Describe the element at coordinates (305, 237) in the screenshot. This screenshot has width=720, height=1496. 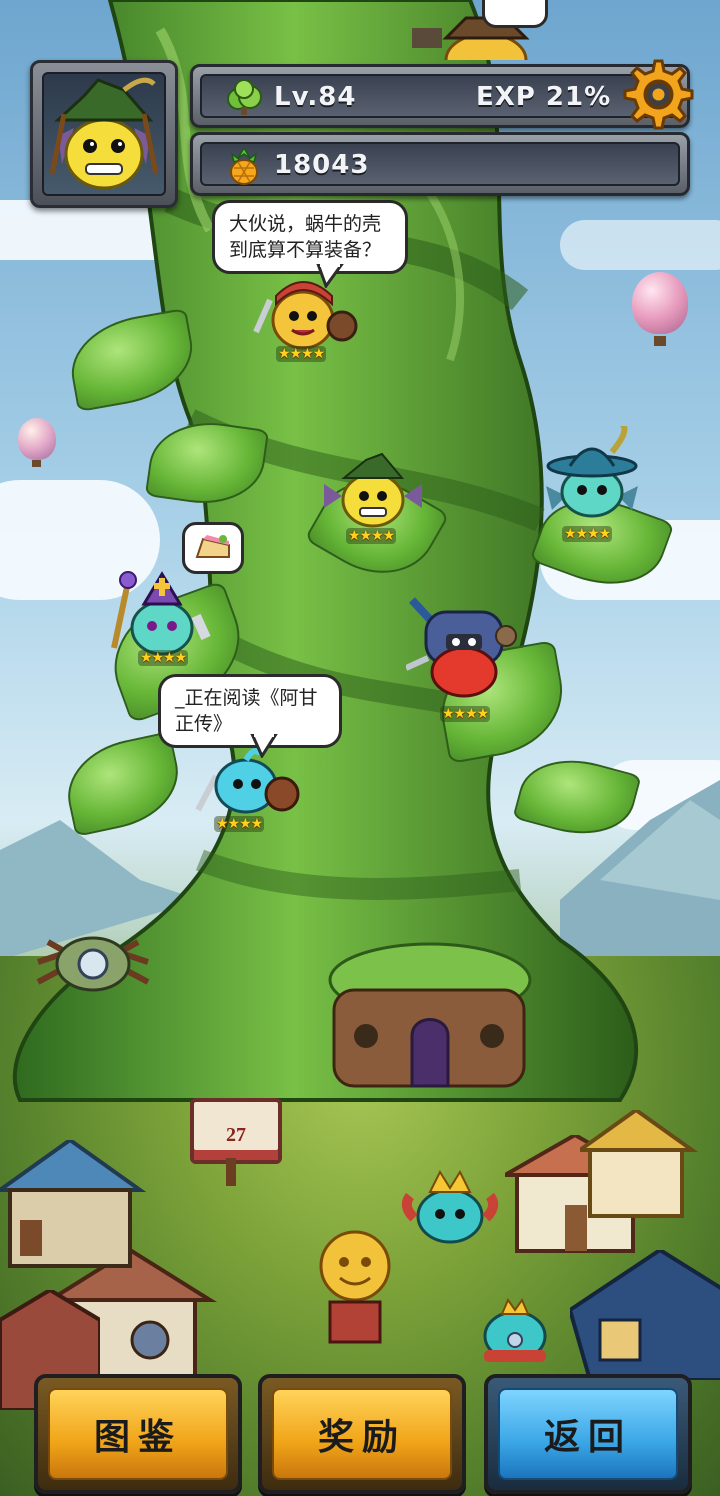
I see `speech-bubble-text: 大伙说，蜗牛的壳到底算不算装备？` at that location.